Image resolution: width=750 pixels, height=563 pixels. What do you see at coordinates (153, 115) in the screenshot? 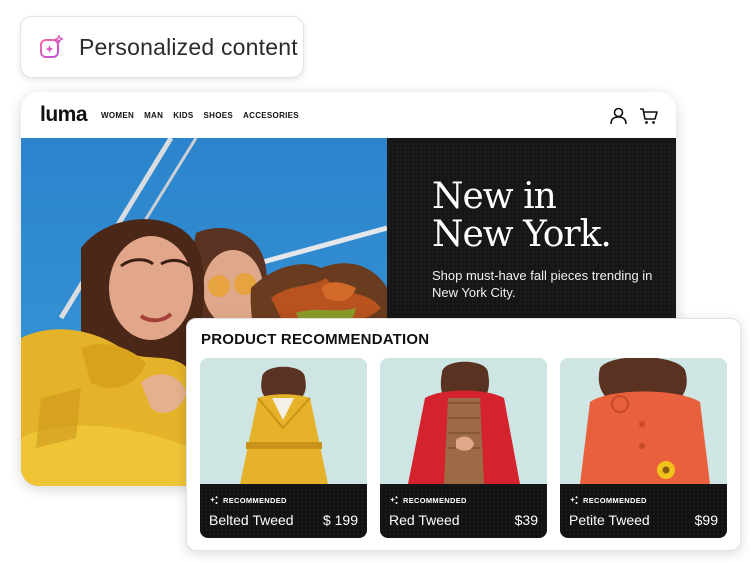
I see `nav-item-man: MAN` at bounding box center [153, 115].